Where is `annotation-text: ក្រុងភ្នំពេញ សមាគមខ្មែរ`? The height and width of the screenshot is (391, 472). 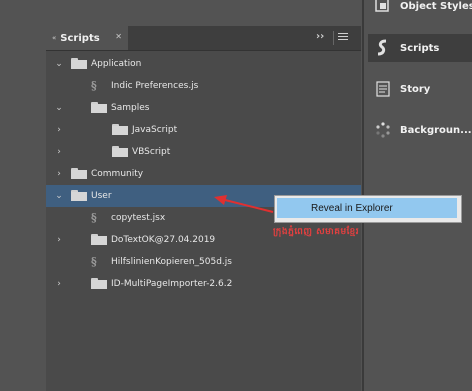
annotation-text: ក្រុងភ្នំពេញ សមាគមខ្មែរ is located at coordinates (316, 232).